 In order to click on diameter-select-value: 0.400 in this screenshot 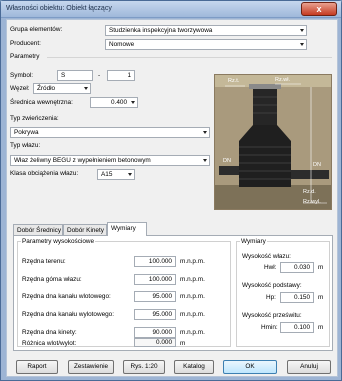, I will do `click(119, 102)`.